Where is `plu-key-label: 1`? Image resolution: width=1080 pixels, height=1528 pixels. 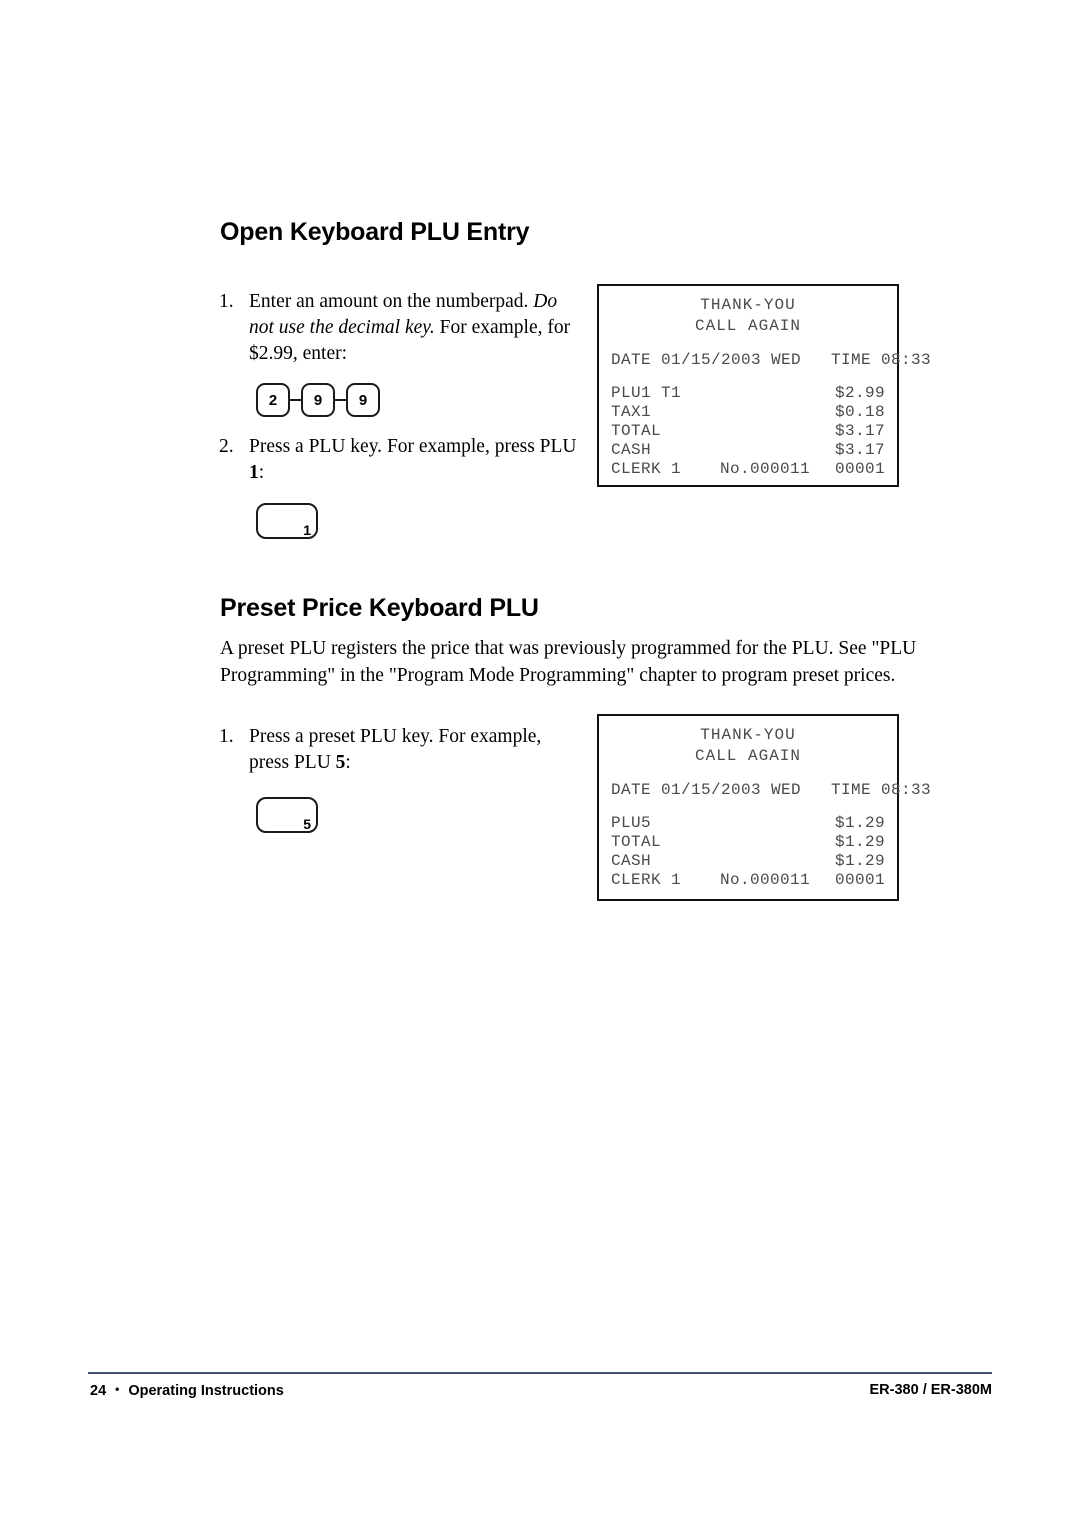 plu-key-label: 1 is located at coordinates (307, 530).